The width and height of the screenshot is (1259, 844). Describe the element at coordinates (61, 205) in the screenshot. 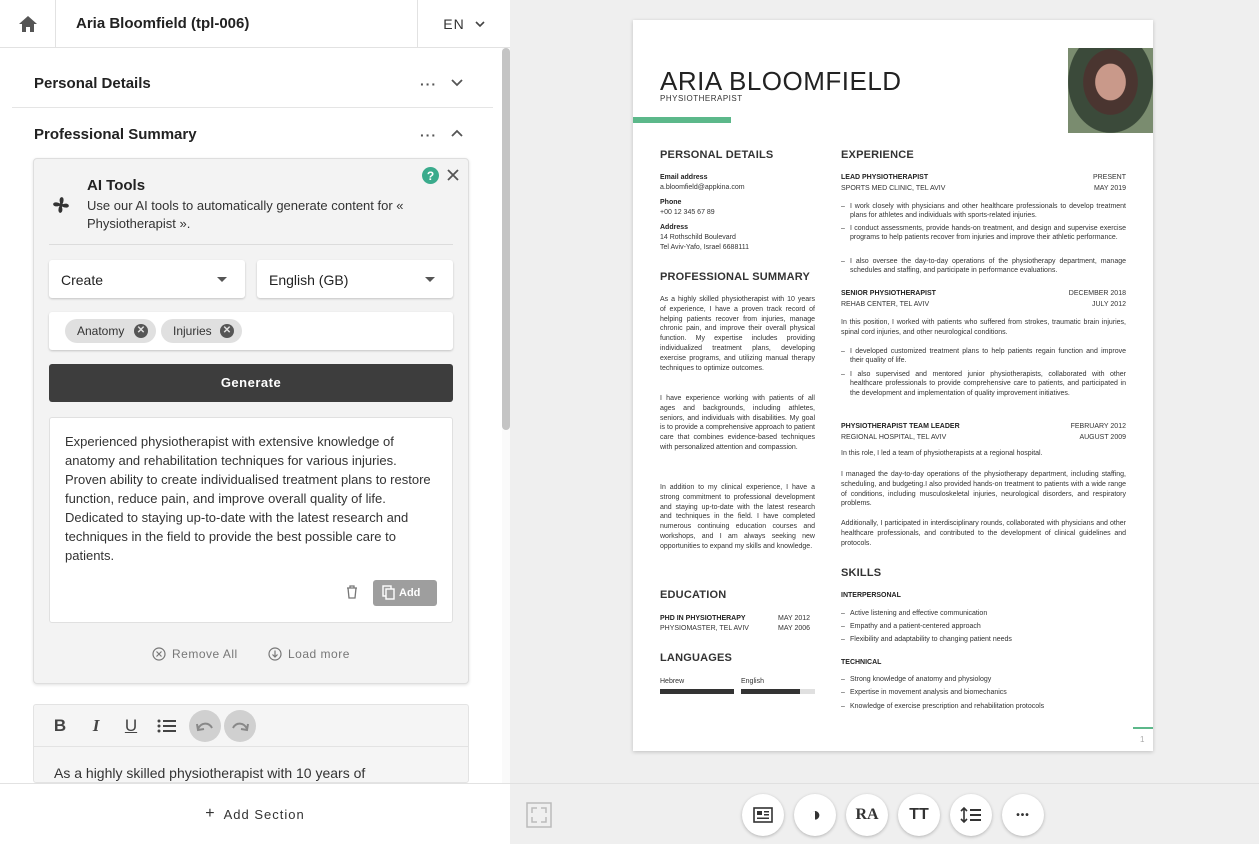

I see `ai-fan-icon` at that location.